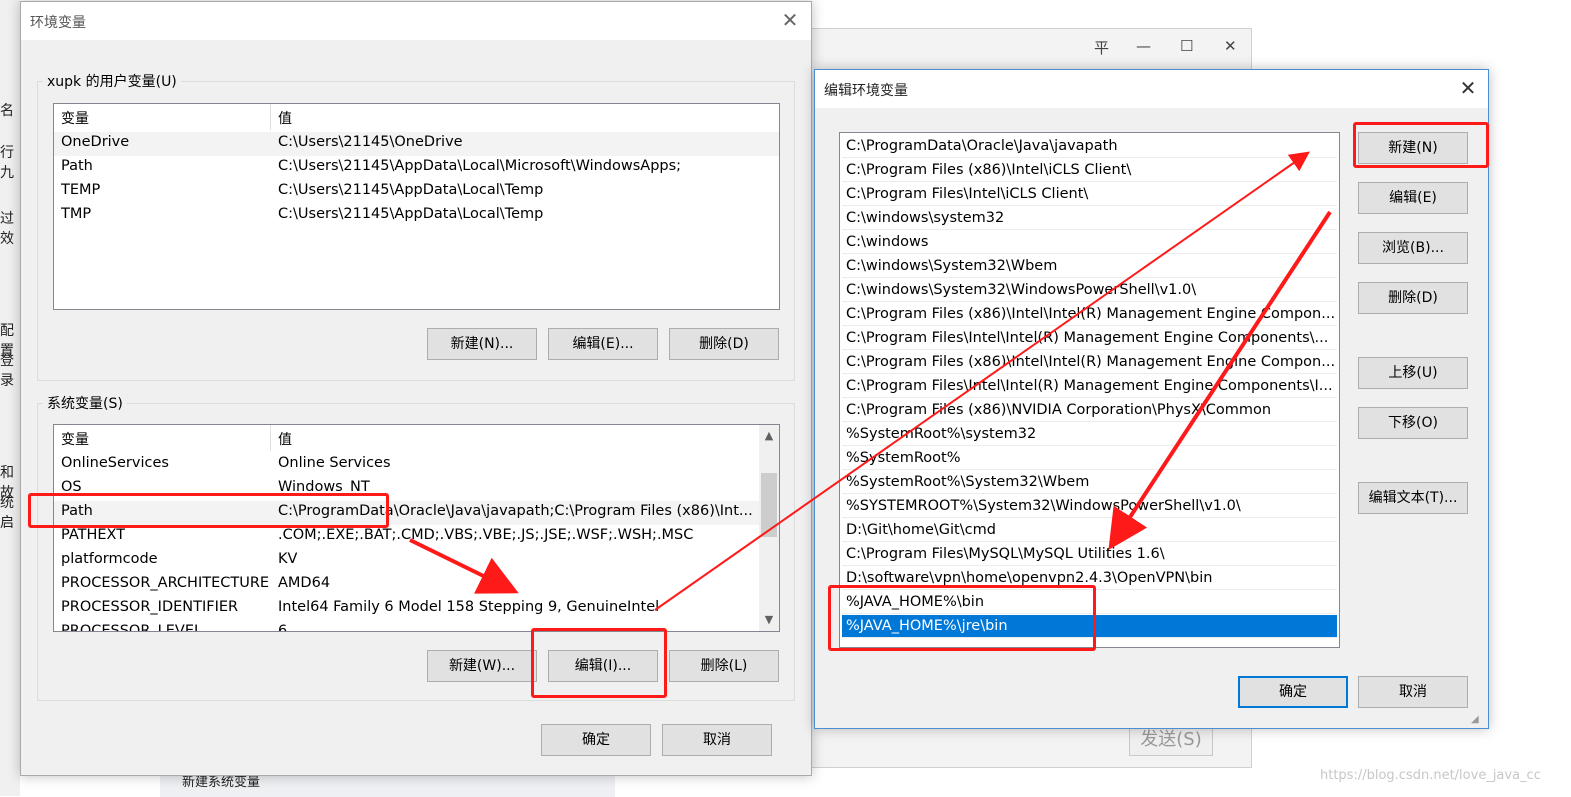 The image size is (1571, 797). I want to click on table-row: OneDrive C:\Users\21145\OneDrive, so click(416, 144).